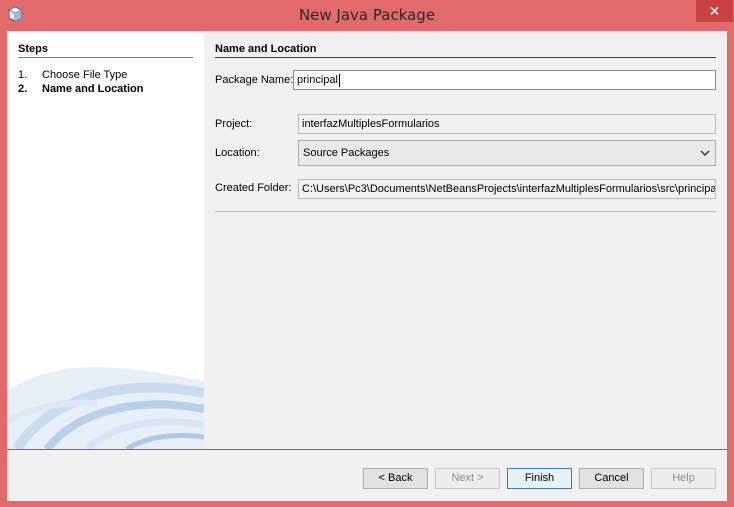  Describe the element at coordinates (465, 211) in the screenshot. I see `form-divider` at that location.